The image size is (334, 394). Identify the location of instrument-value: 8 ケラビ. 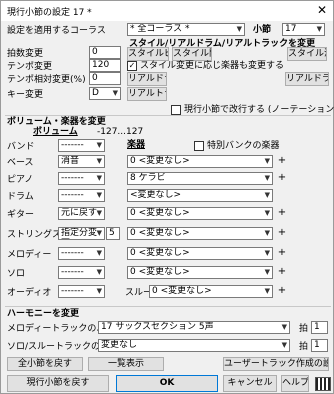
(148, 178).